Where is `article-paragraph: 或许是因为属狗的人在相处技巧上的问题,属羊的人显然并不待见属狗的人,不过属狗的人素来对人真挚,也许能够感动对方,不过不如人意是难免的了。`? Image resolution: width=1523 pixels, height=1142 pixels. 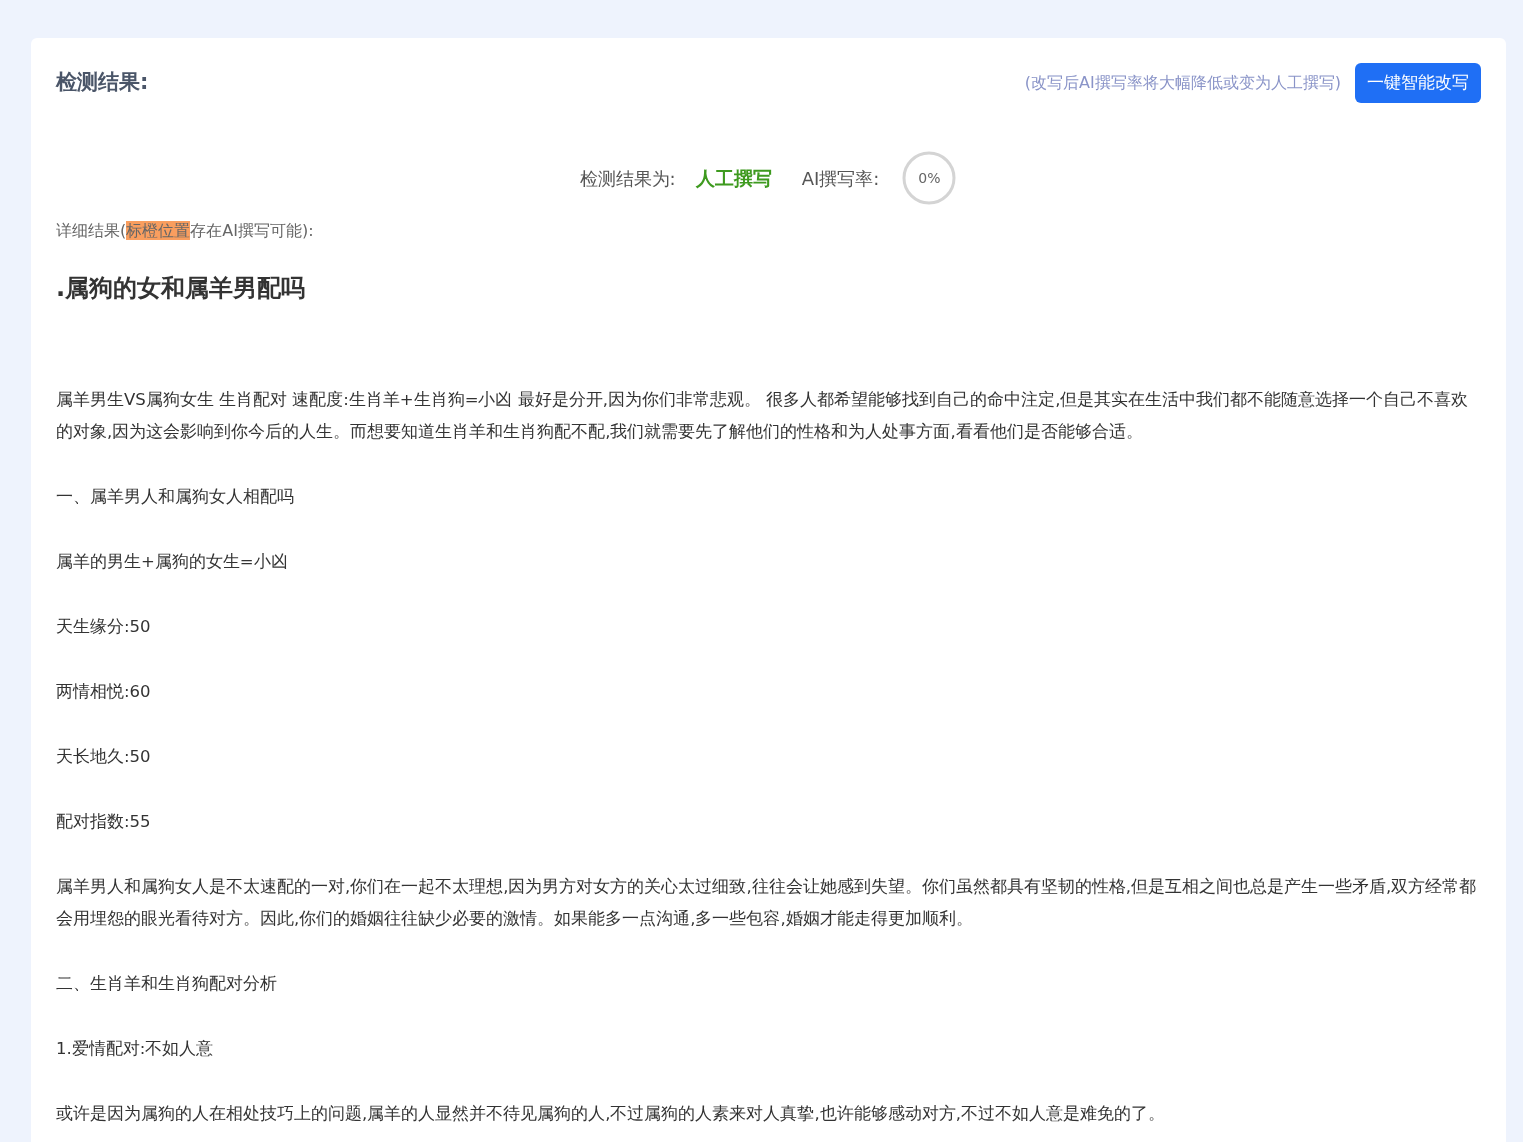 article-paragraph: 或许是因为属狗的人在相处技巧上的问题,属羊的人显然并不待见属狗的人,不过属狗的人素来对人真挚,也许能够感动对方,不过不如人意是难免的了。 is located at coordinates (611, 1114).